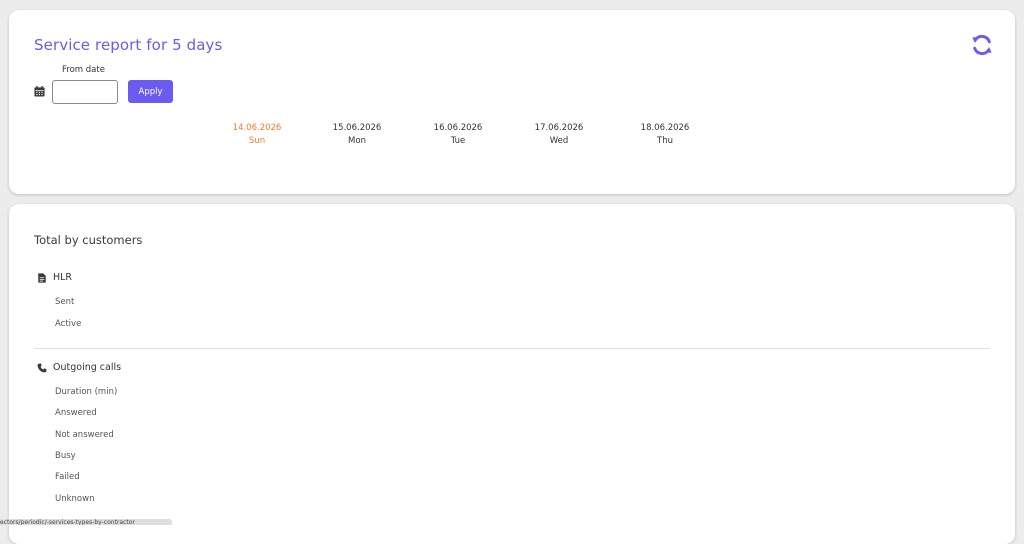 This screenshot has height=544, width=1024. I want to click on section-title: Total by customers, so click(88, 240).